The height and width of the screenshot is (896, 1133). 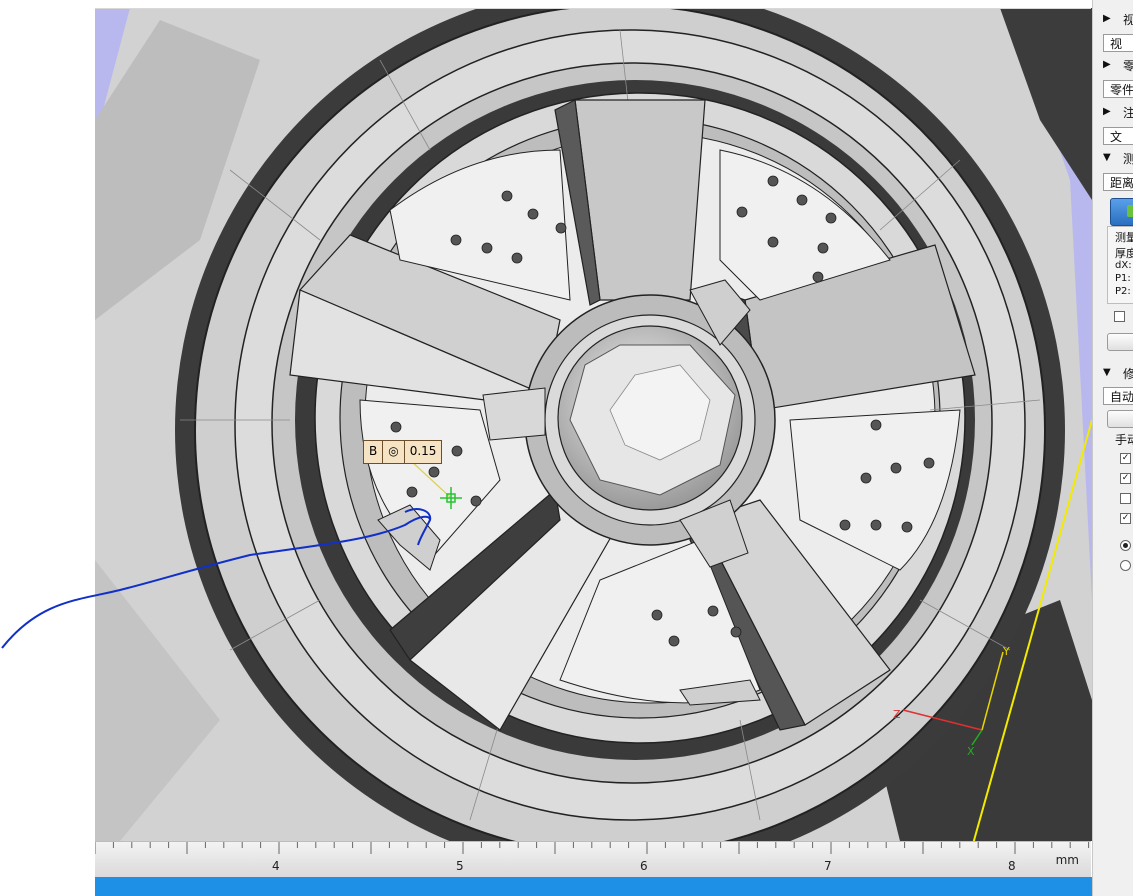 What do you see at coordinates (1006, 651) in the screenshot?
I see `axis-y-label: Y` at bounding box center [1006, 651].